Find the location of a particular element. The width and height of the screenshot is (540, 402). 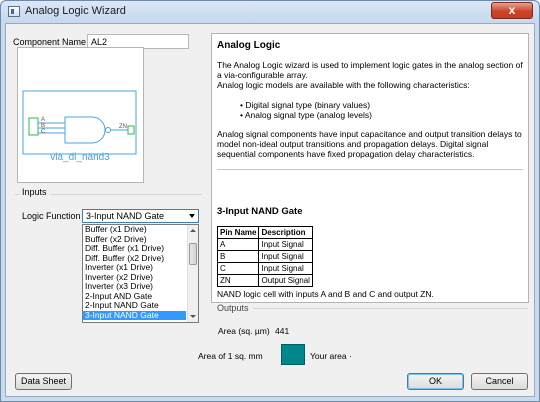

window-title: Analog Logic Wizard is located at coordinates (75, 11).